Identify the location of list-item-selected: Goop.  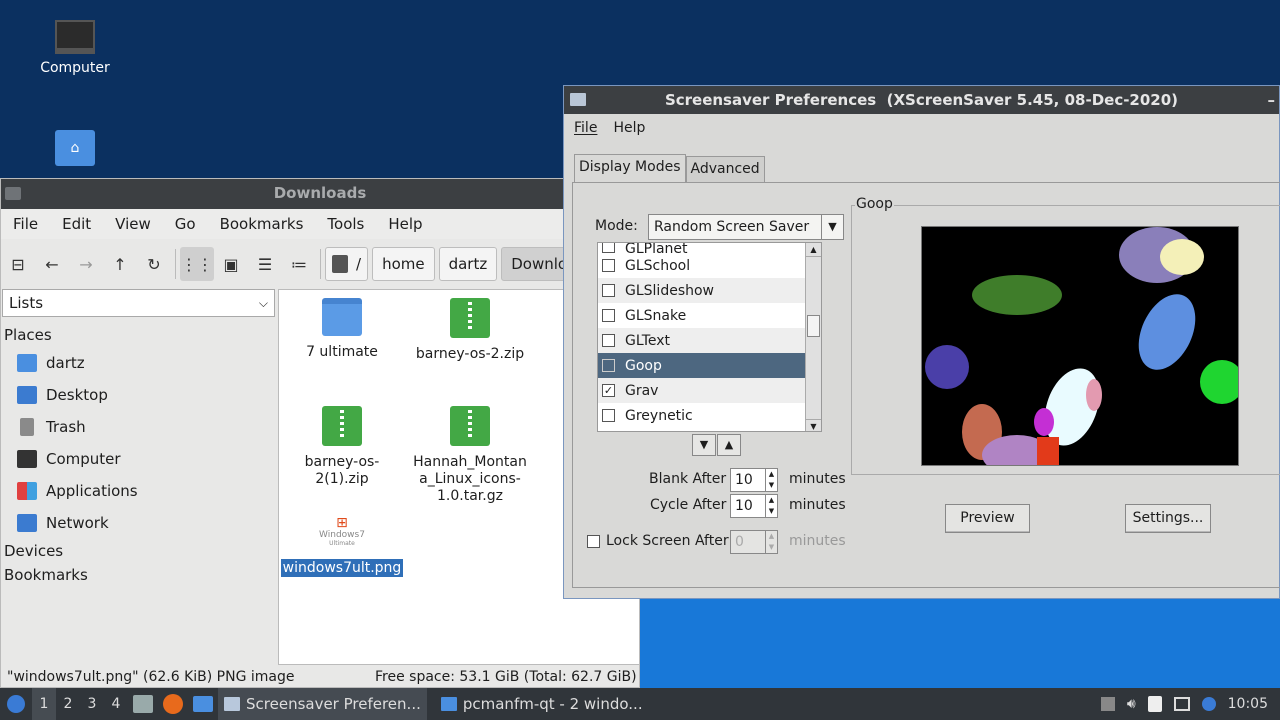
(709, 365).